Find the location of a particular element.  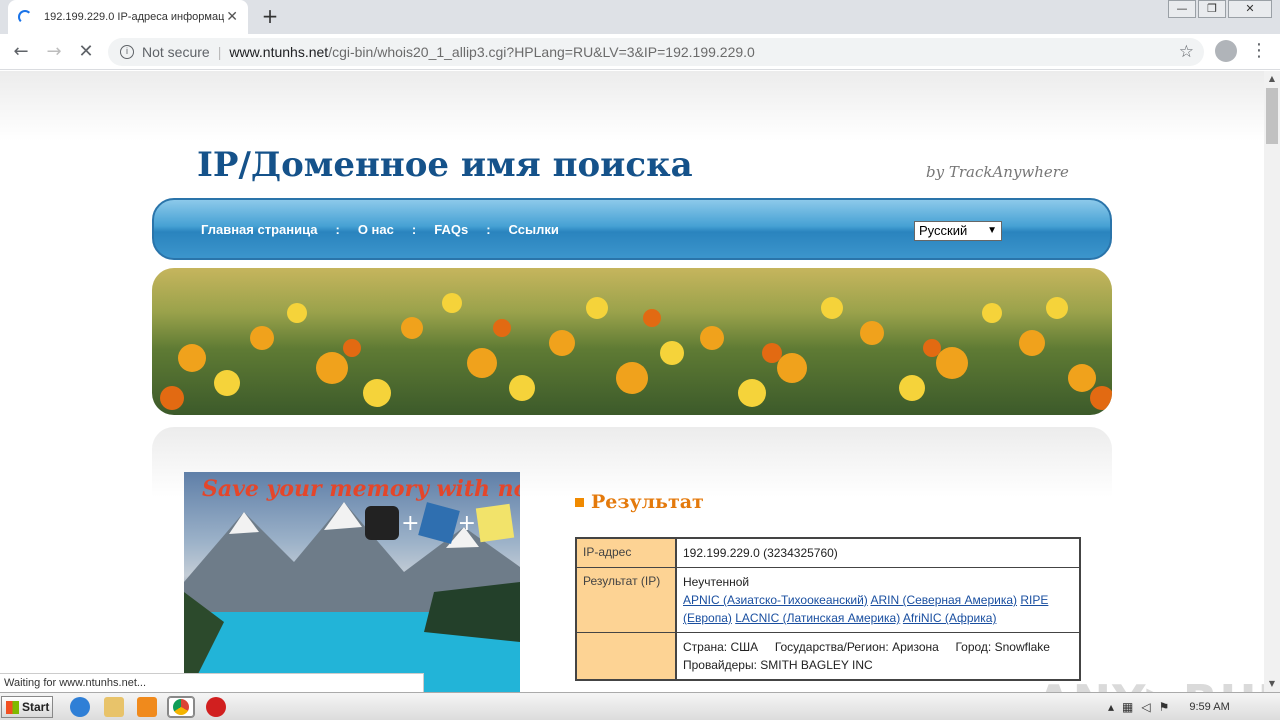

window-controls: — ❐ ✕ is located at coordinates (1219, 9).